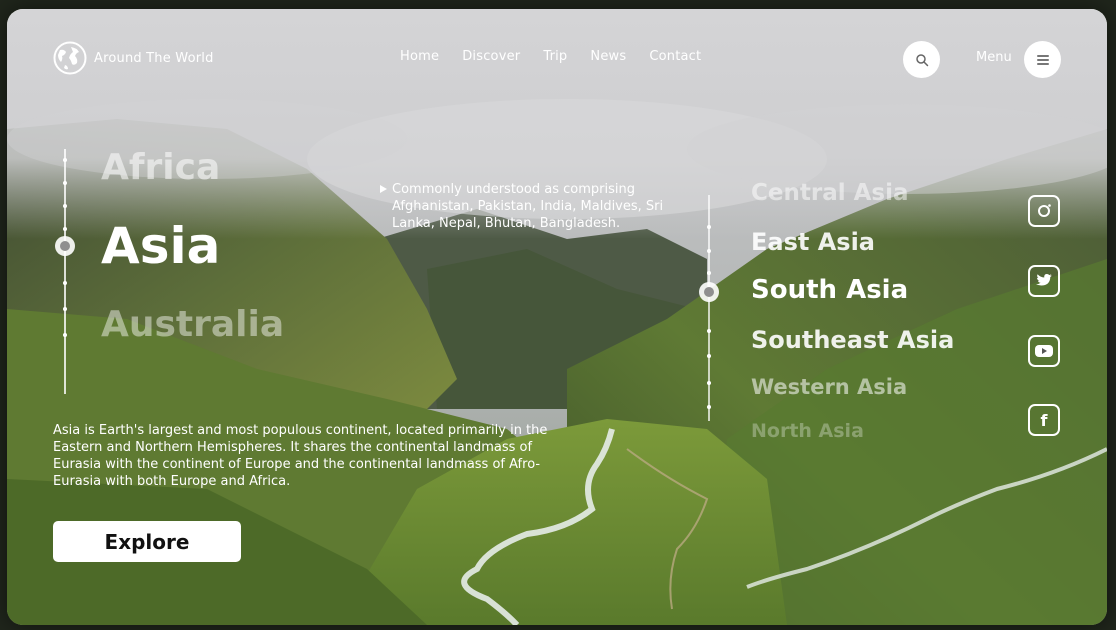 This screenshot has width=1116, height=630. Describe the element at coordinates (70, 58) in the screenshot. I see `globe-icon` at that location.